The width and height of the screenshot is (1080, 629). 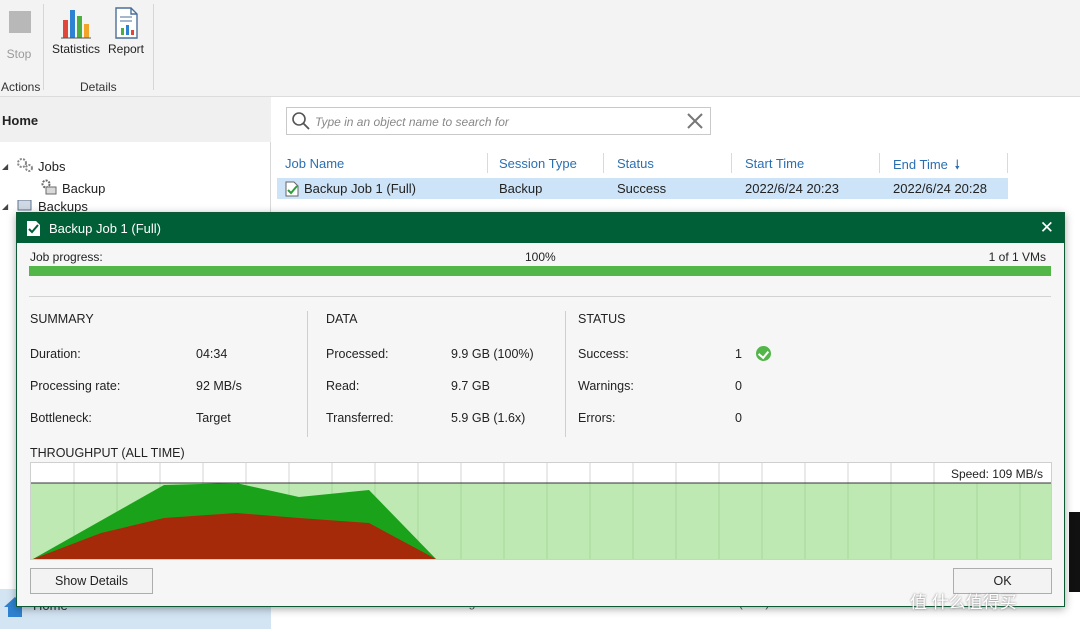 I want to click on tree-item-jobs: ◢ Jobs, so click(x=33, y=166).